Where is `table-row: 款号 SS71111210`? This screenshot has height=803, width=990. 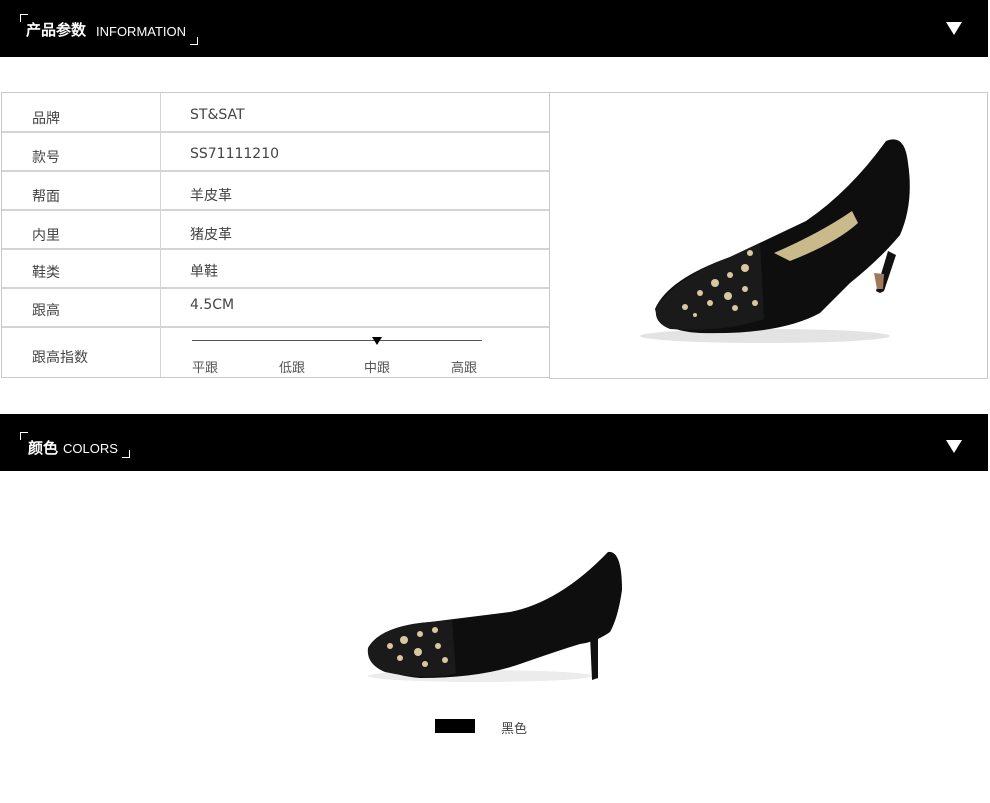 table-row: 款号 SS71111210 is located at coordinates (276, 152).